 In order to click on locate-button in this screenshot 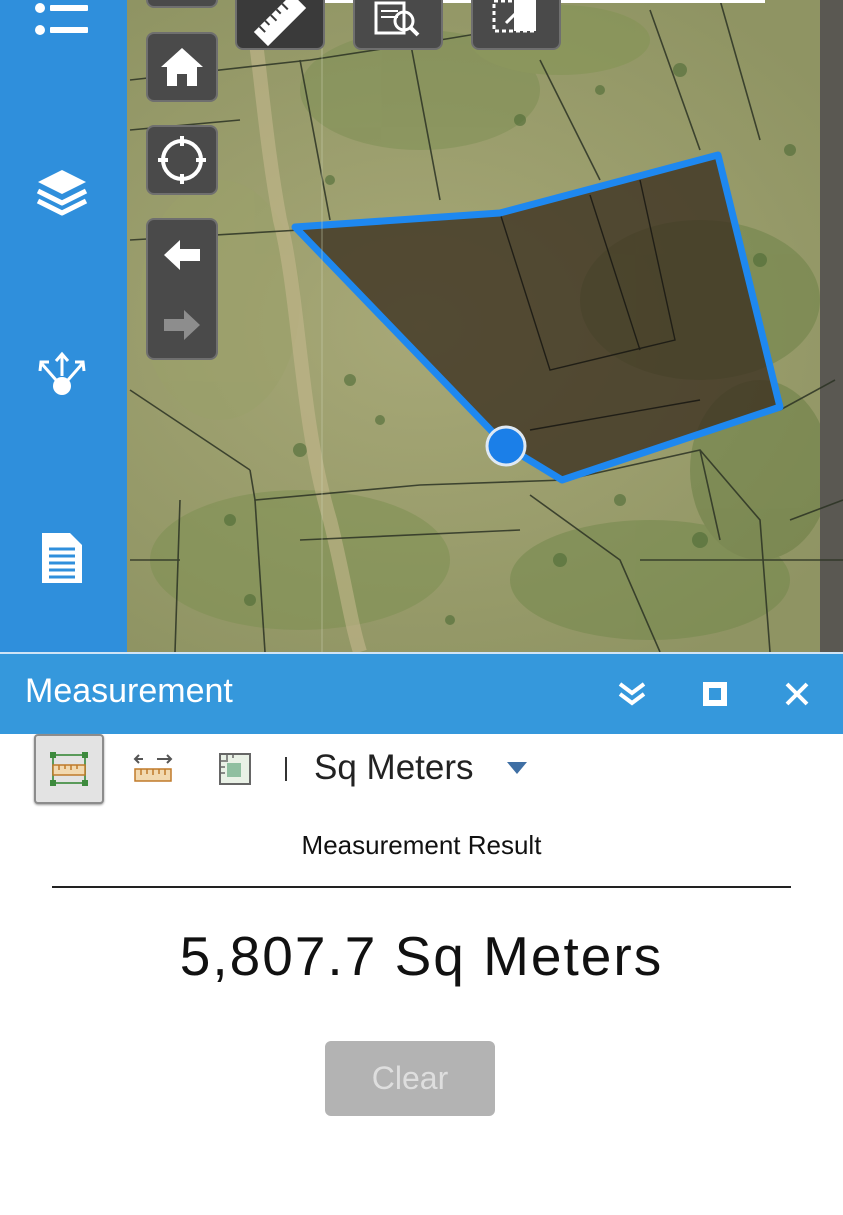, I will do `click(182, 160)`.